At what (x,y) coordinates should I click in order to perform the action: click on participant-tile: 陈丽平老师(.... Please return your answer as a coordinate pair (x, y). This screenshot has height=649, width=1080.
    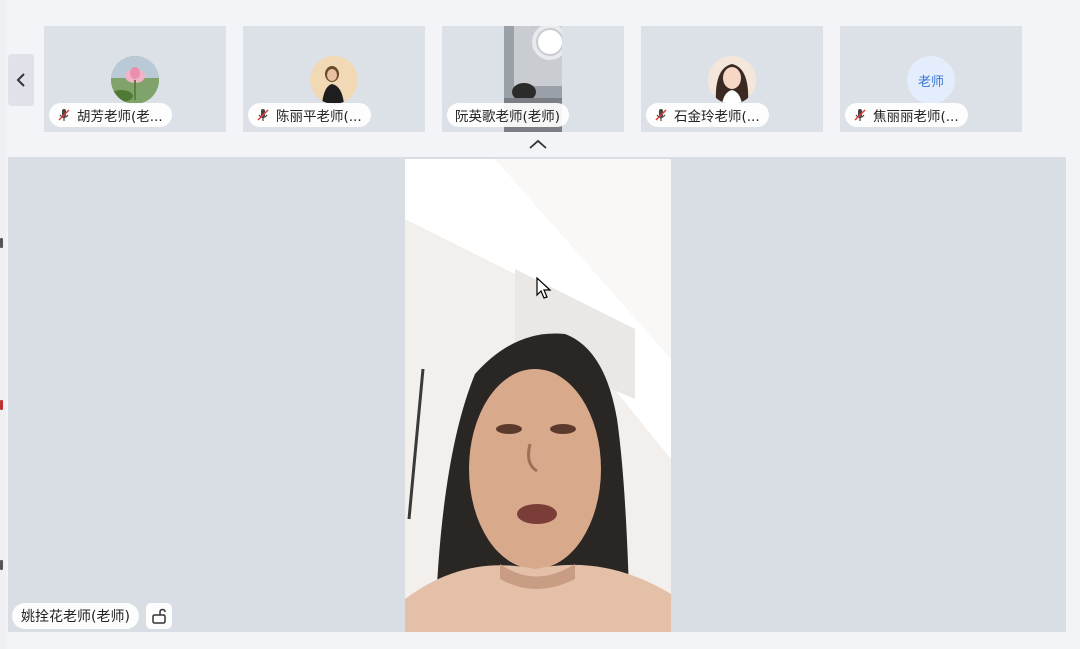
    Looking at the image, I should click on (334, 79).